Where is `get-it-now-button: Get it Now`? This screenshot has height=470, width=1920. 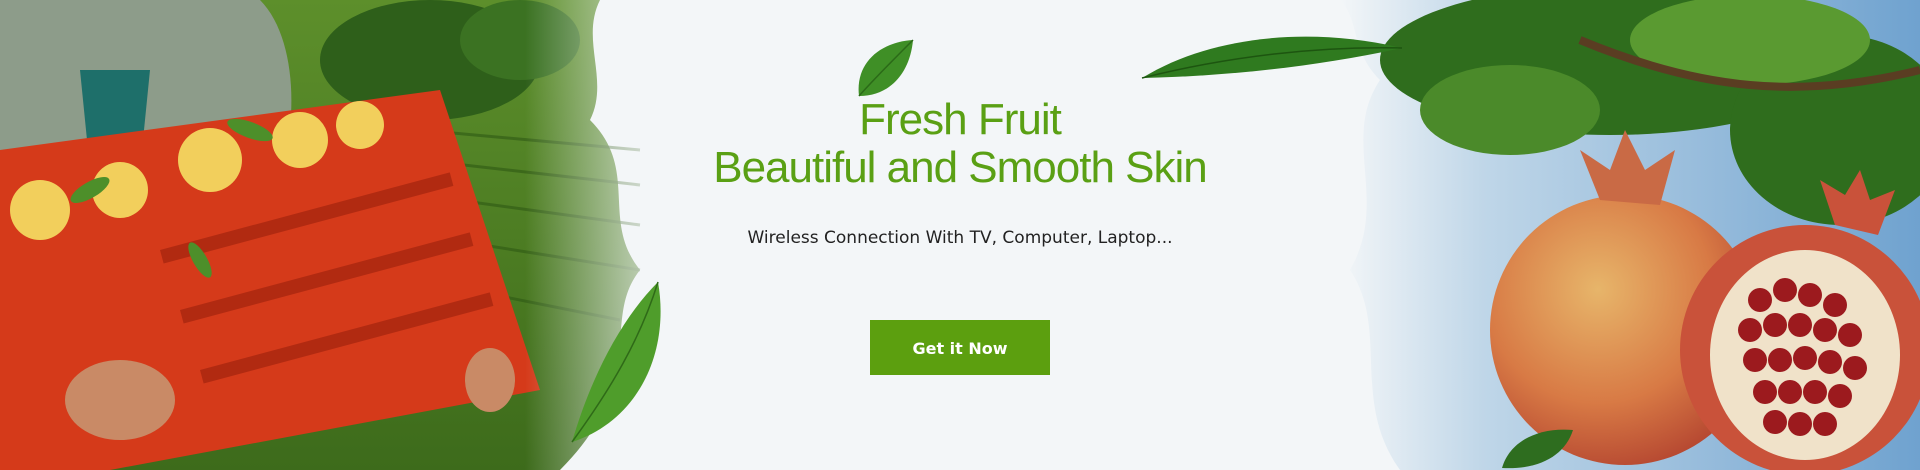
get-it-now-button: Get it Now is located at coordinates (960, 347).